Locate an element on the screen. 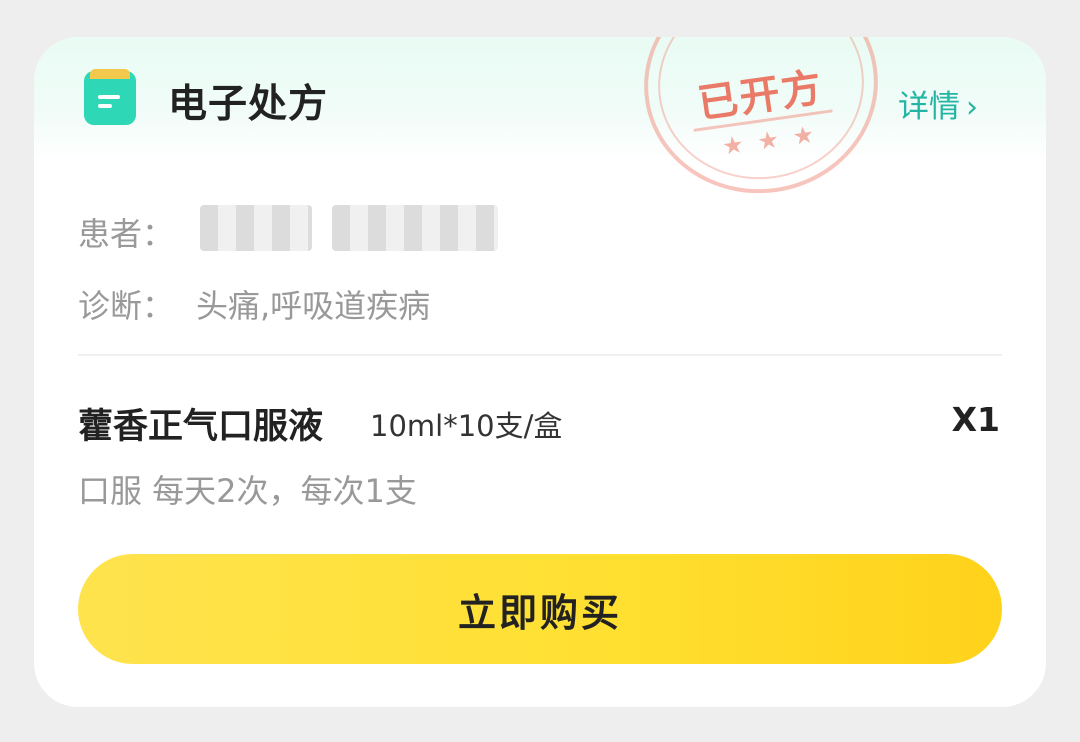  buy-now-button: 立即购买 is located at coordinates (540, 609).